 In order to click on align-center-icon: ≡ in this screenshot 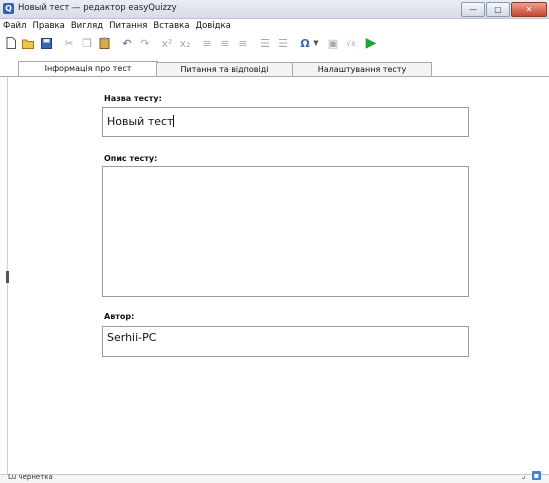, I will do `click(225, 43)`.